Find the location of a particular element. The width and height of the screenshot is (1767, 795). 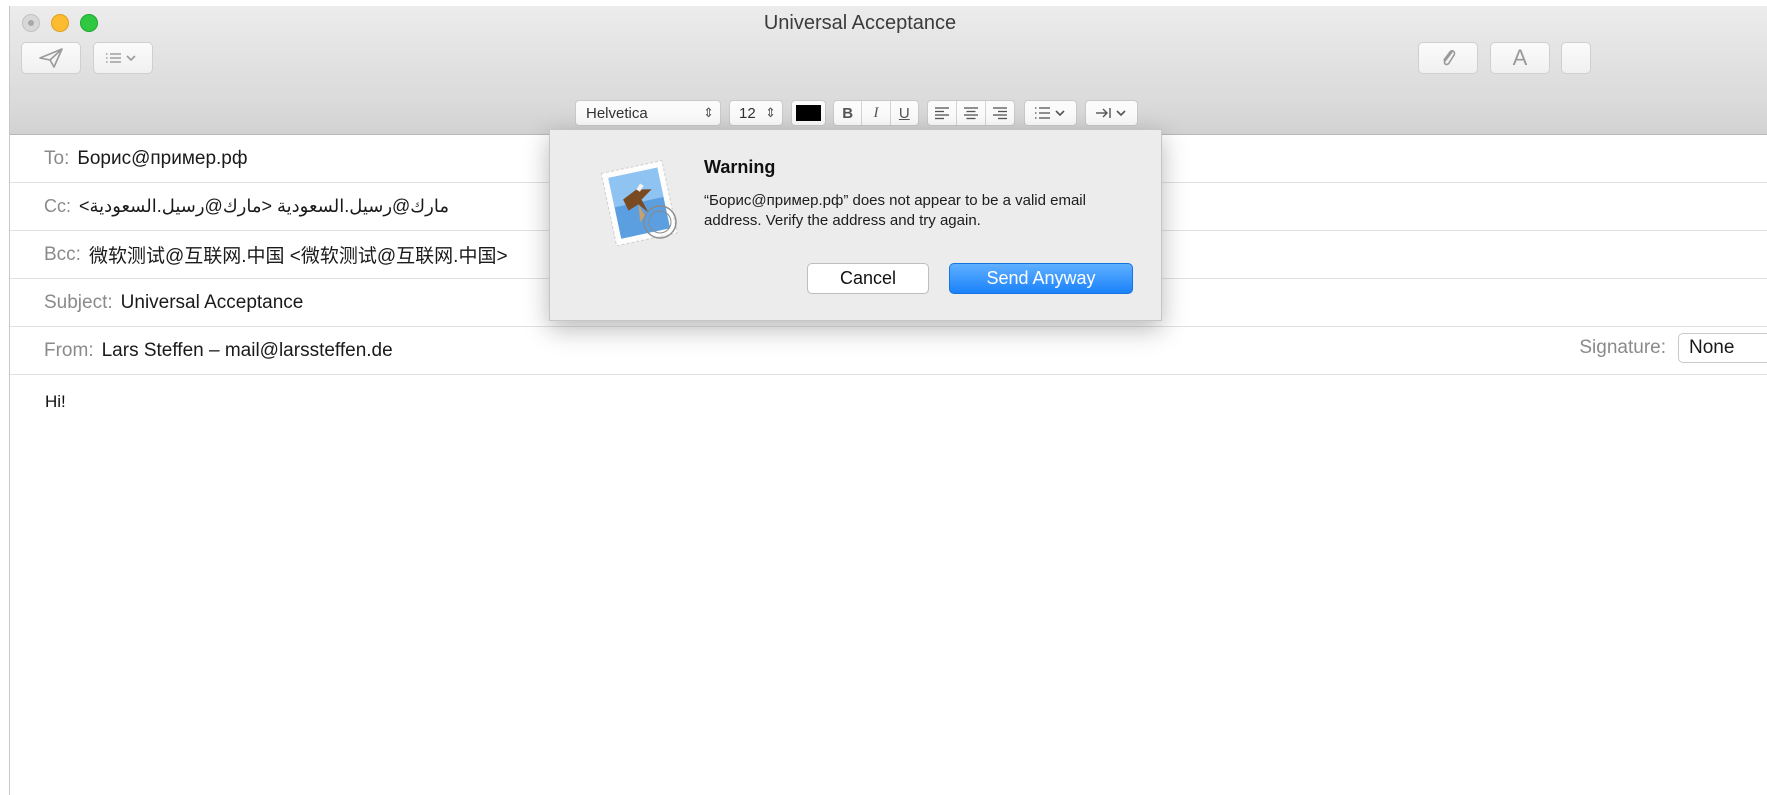

color-swatch is located at coordinates (808, 113).